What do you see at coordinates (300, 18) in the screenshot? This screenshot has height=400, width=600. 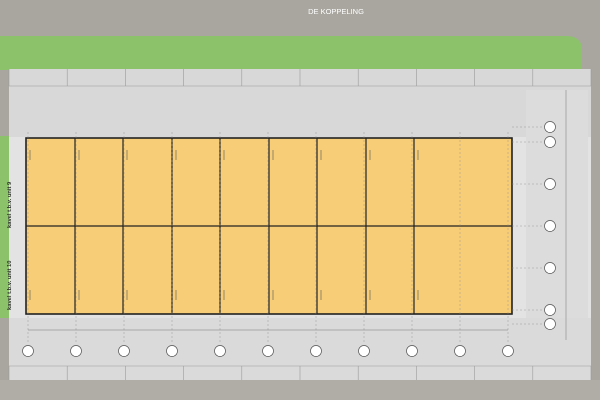 I see `street` at bounding box center [300, 18].